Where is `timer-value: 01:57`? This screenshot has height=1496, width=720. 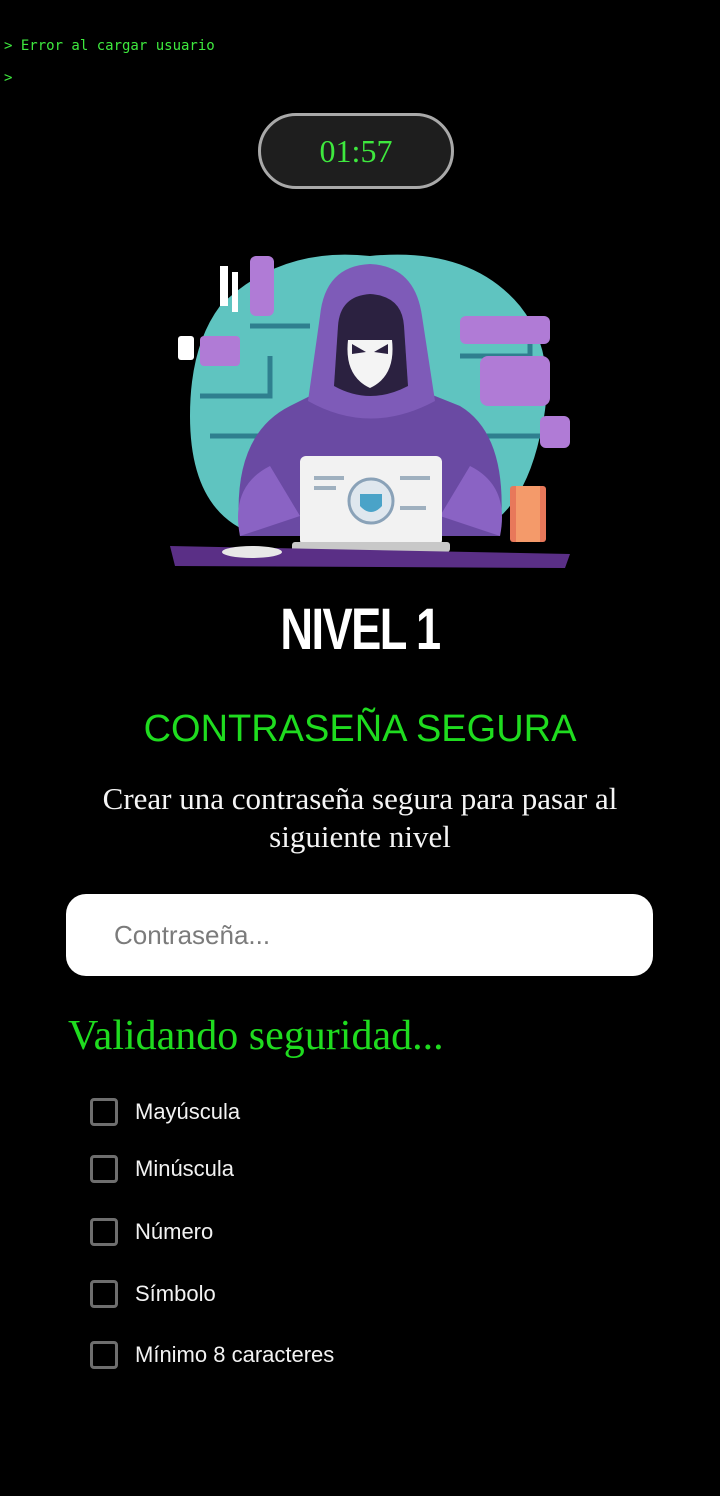 timer-value: 01:57 is located at coordinates (356, 150).